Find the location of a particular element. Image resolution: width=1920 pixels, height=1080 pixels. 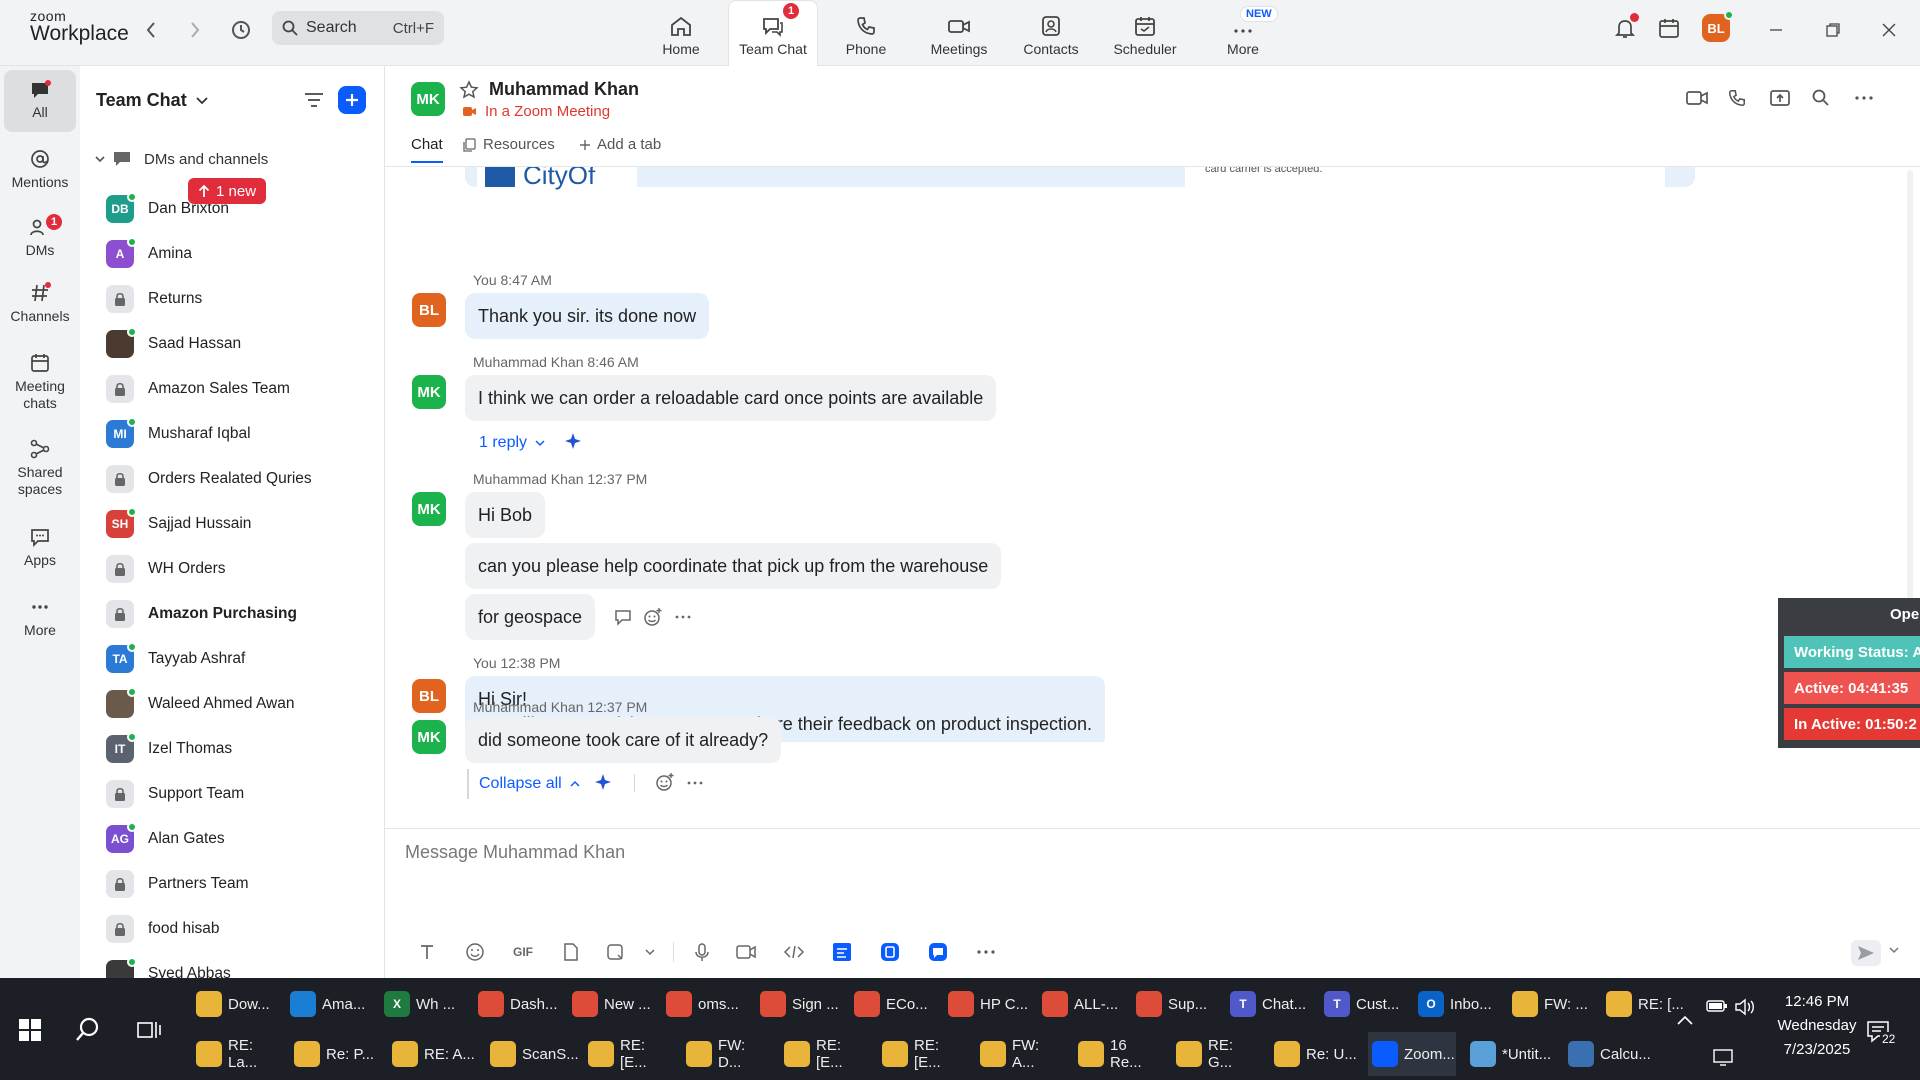

search-box: Search Ctrl+F is located at coordinates (358, 28).